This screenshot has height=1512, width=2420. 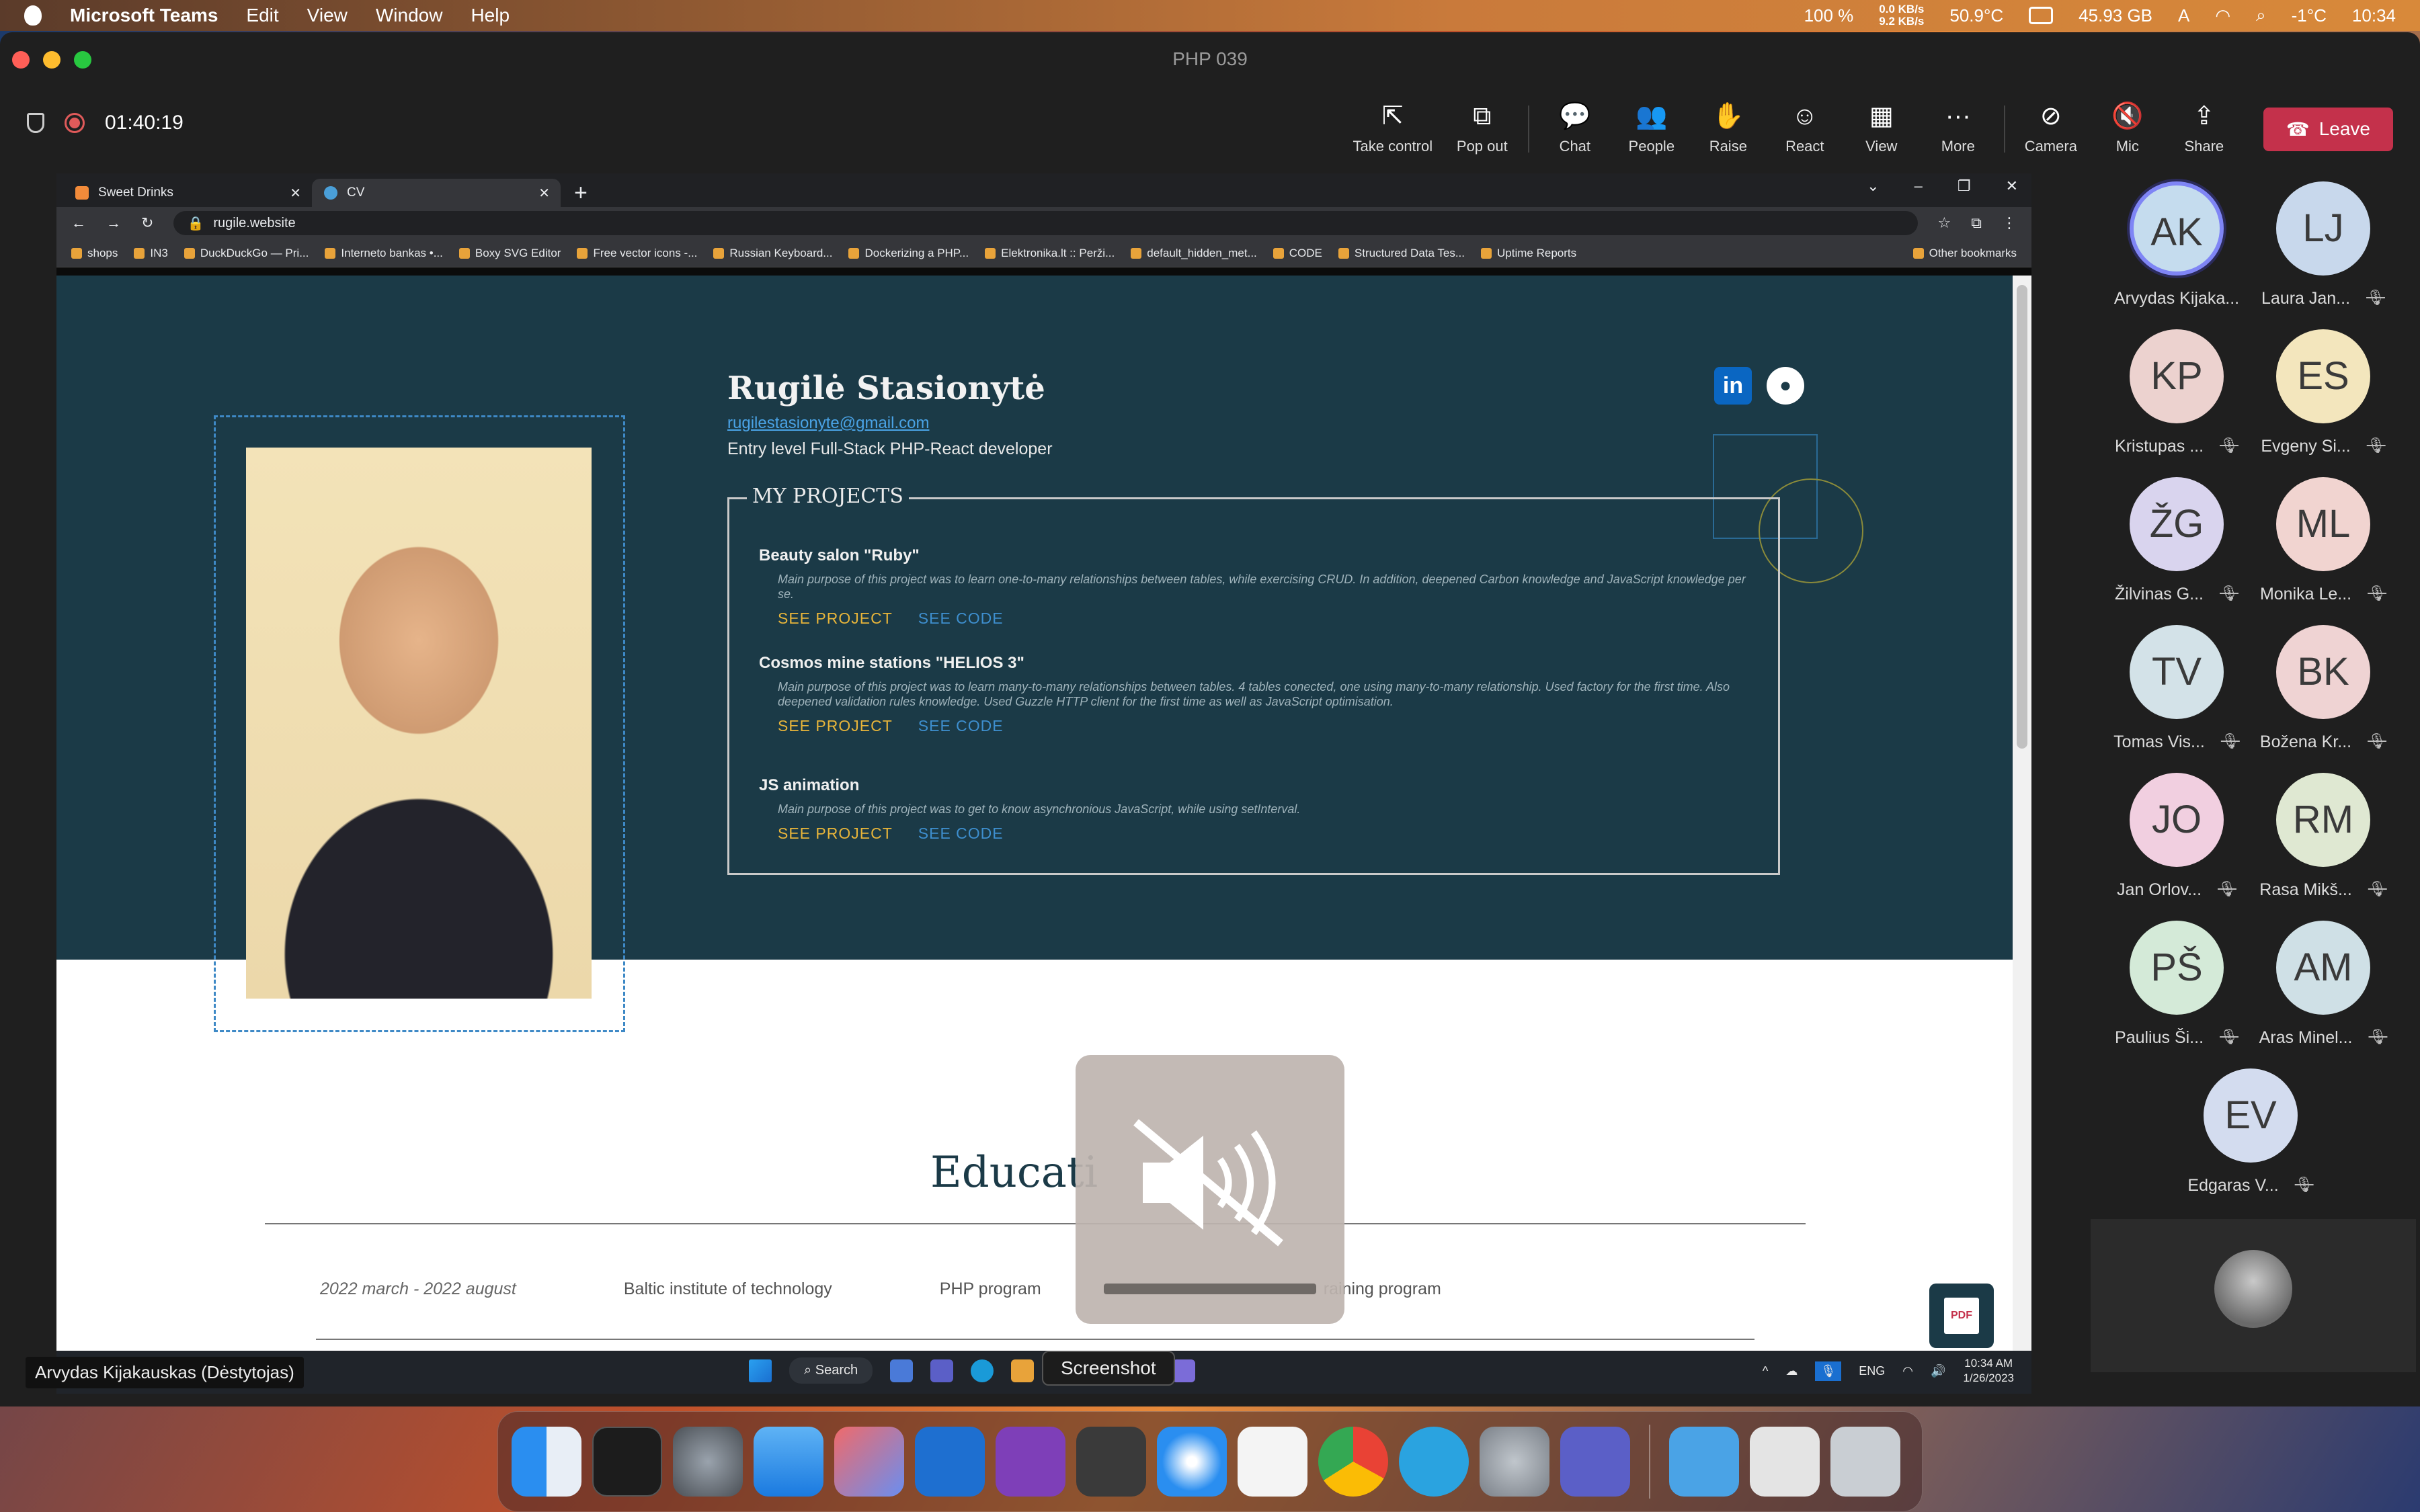 I want to click on bookmark-item: Uptime Reports, so click(x=1528, y=254).